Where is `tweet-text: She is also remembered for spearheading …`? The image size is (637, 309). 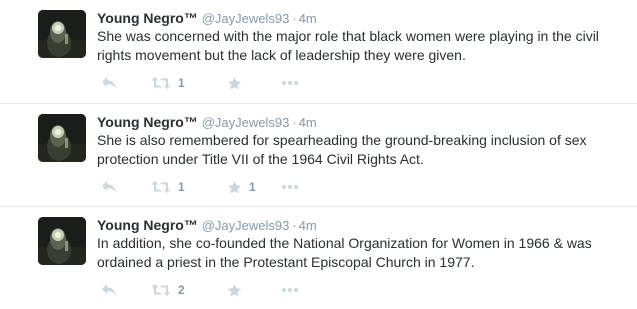
tweet-text: She is also remembered for spearheading … is located at coordinates (342, 149).